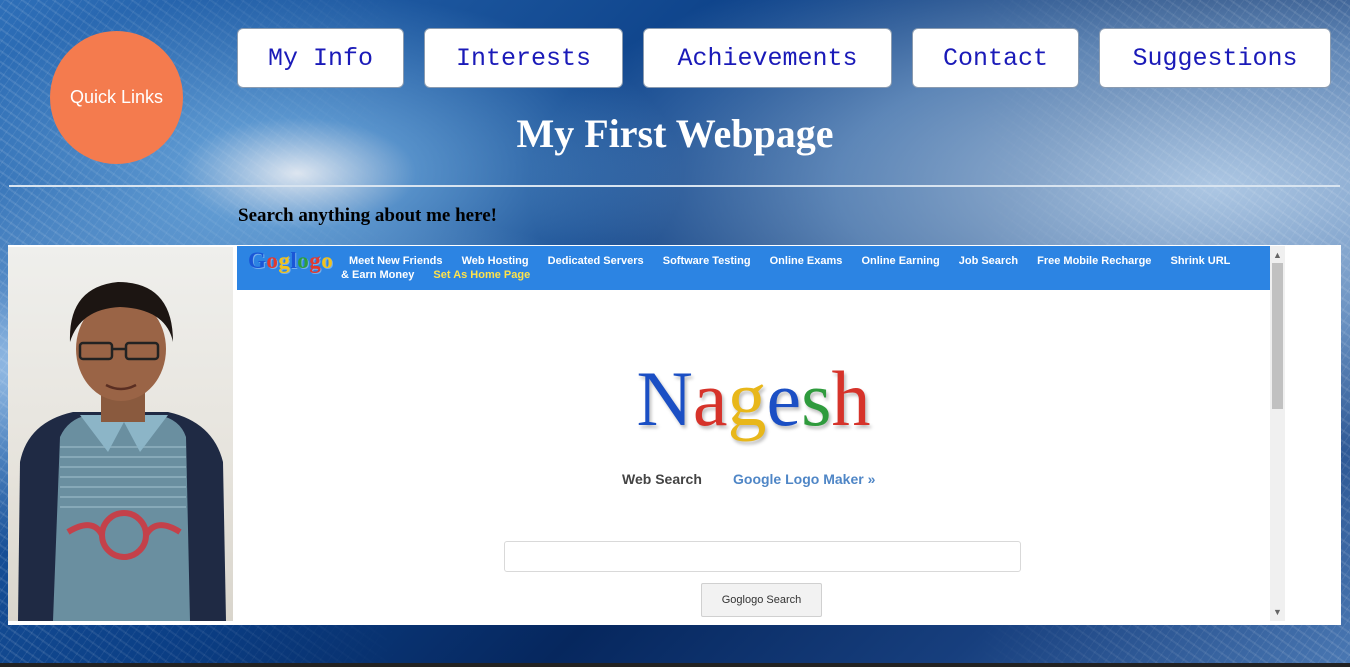  I want to click on link-set-as-home-page: Set As Home Page, so click(481, 275).